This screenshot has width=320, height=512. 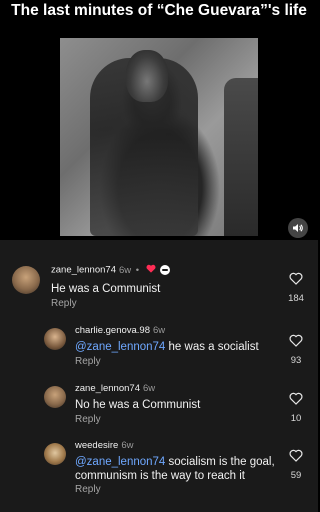 I want to click on speaker-icon, so click(x=298, y=228).